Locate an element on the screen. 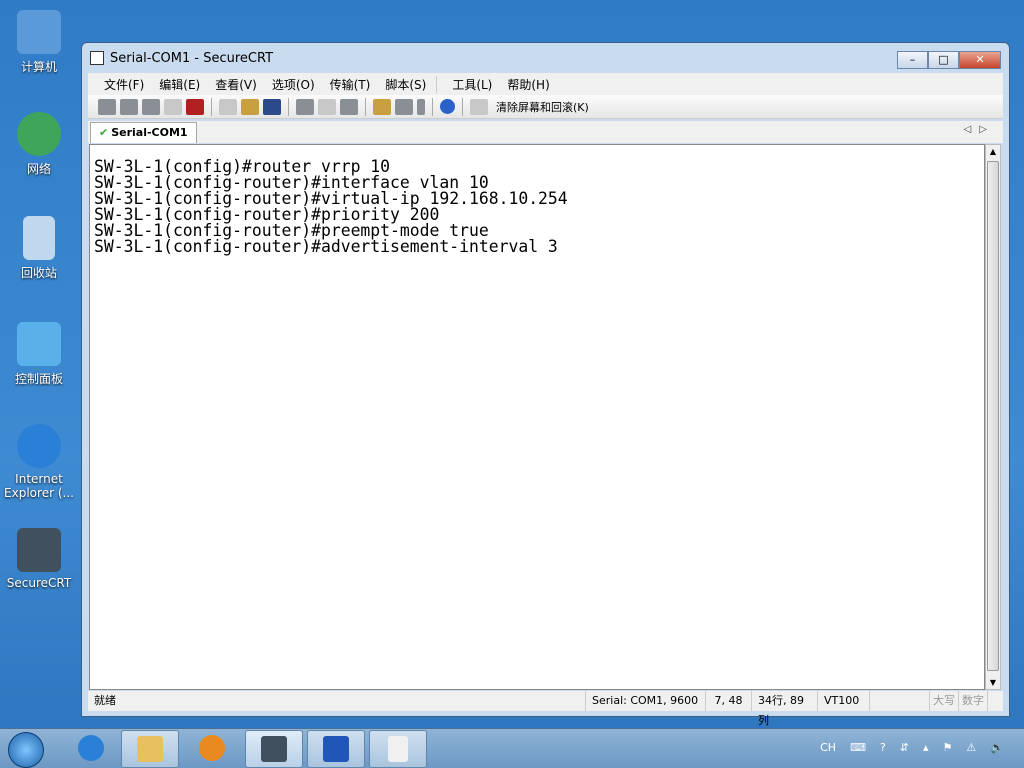 The height and width of the screenshot is (768, 1024). show-hidden-icons-icon: ▴ is located at coordinates (926, 747).